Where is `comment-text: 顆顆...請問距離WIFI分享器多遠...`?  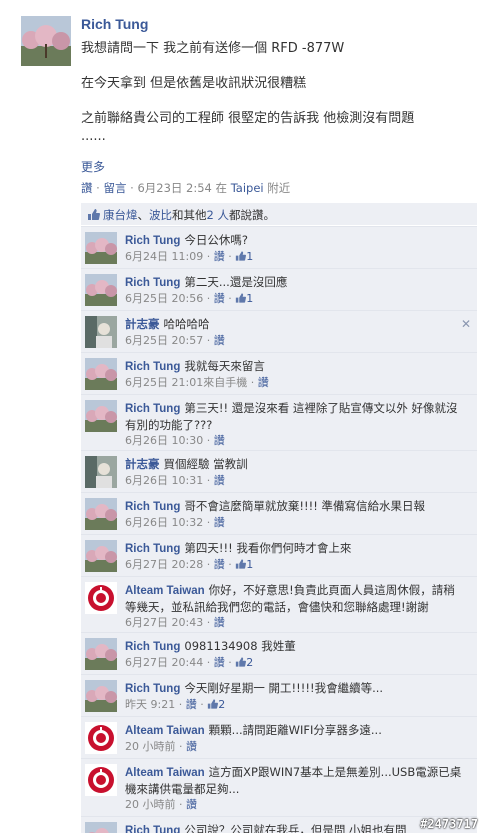
comment-text: 顆顆...請問距離WIFI分享器多遠... is located at coordinates (295, 730).